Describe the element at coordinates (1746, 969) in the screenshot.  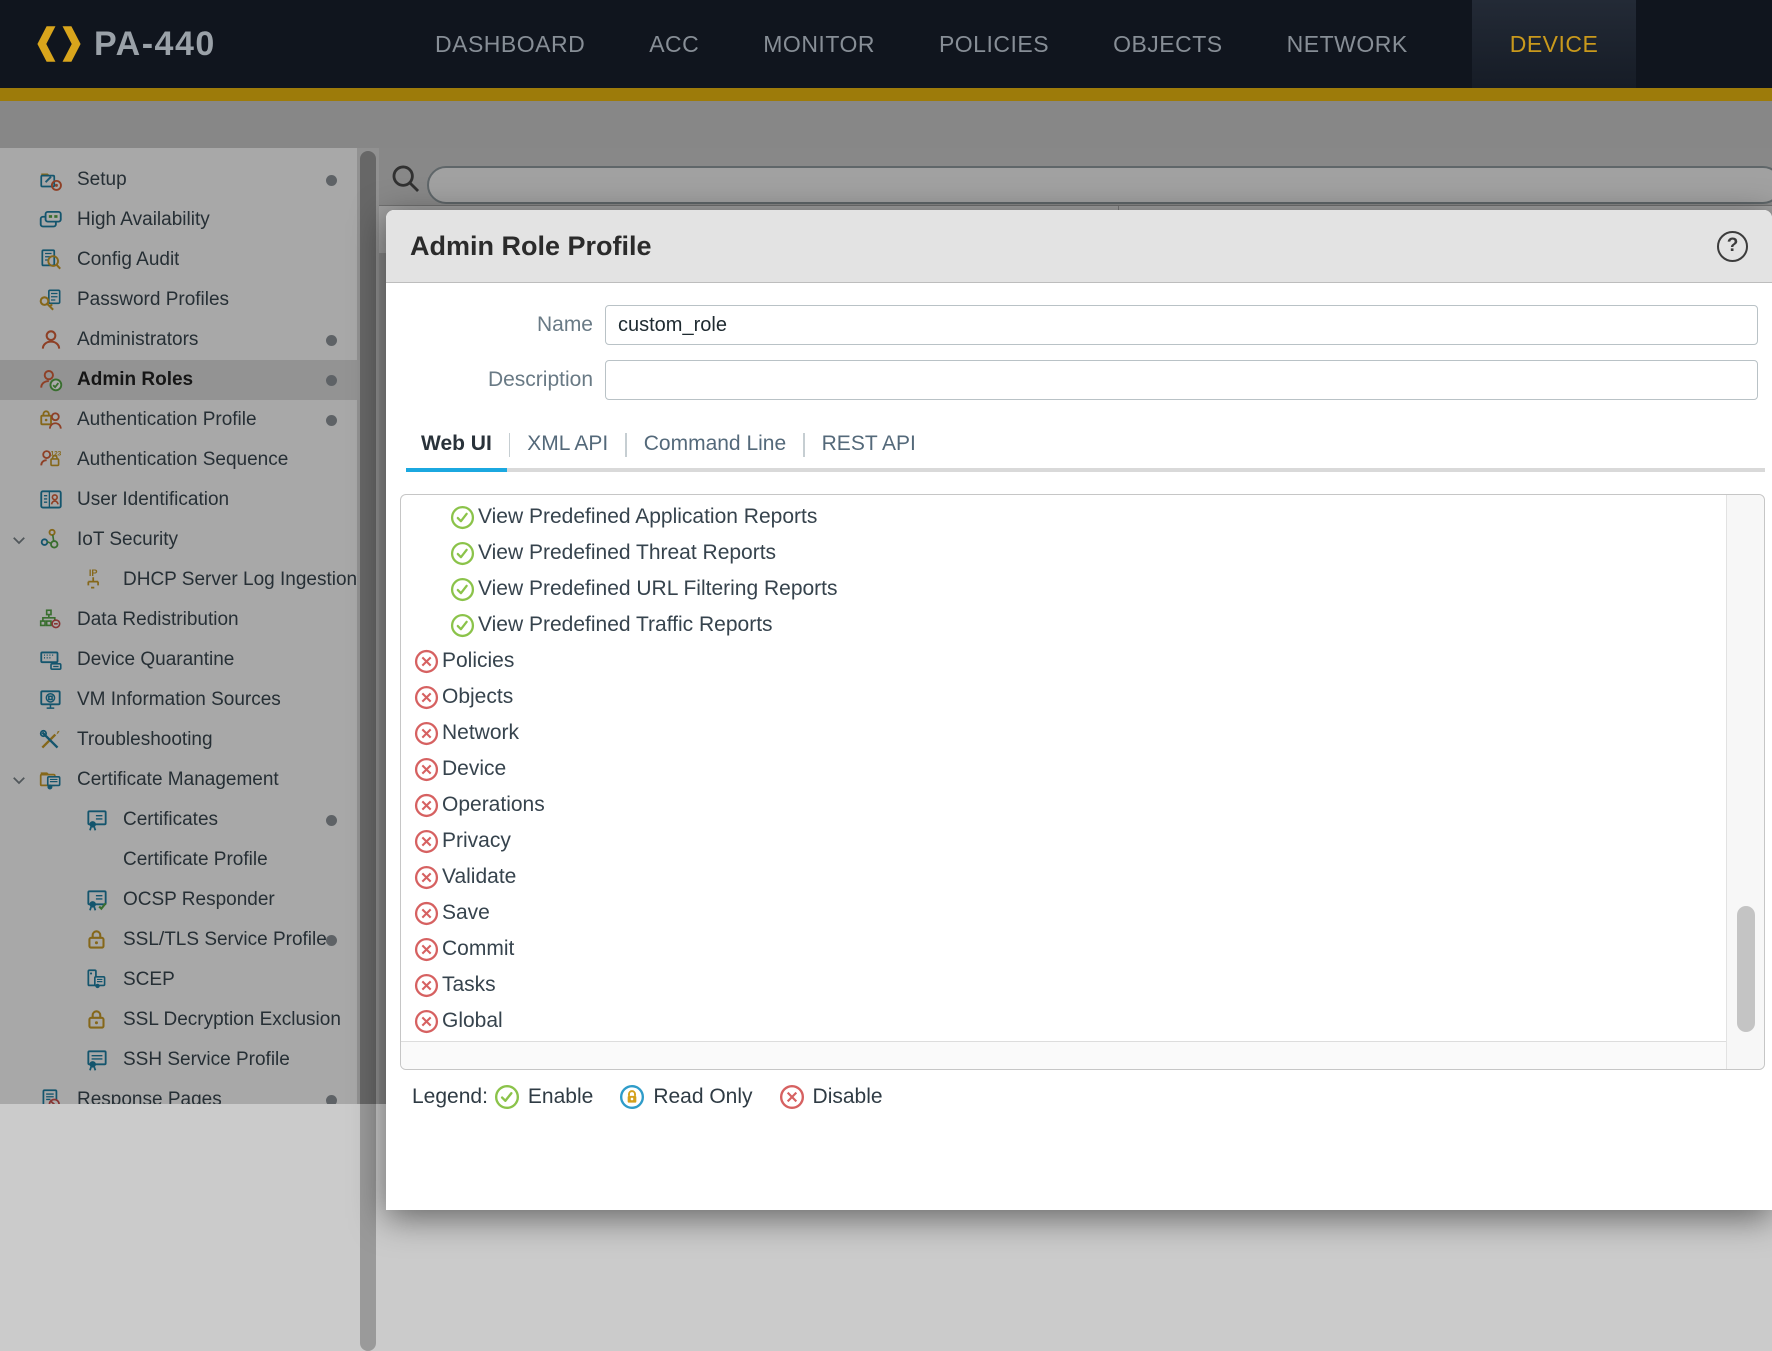
I see `tree-scrollbar-thumb` at that location.